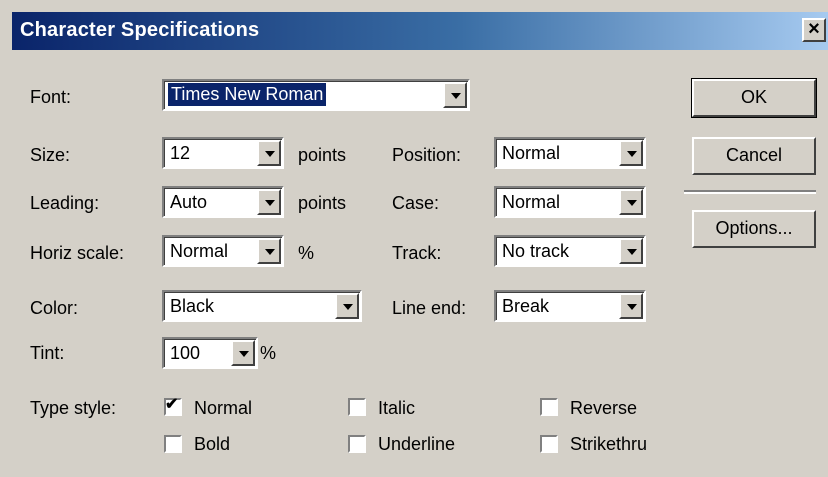  I want to click on cancel-button: Cancel, so click(754, 156).